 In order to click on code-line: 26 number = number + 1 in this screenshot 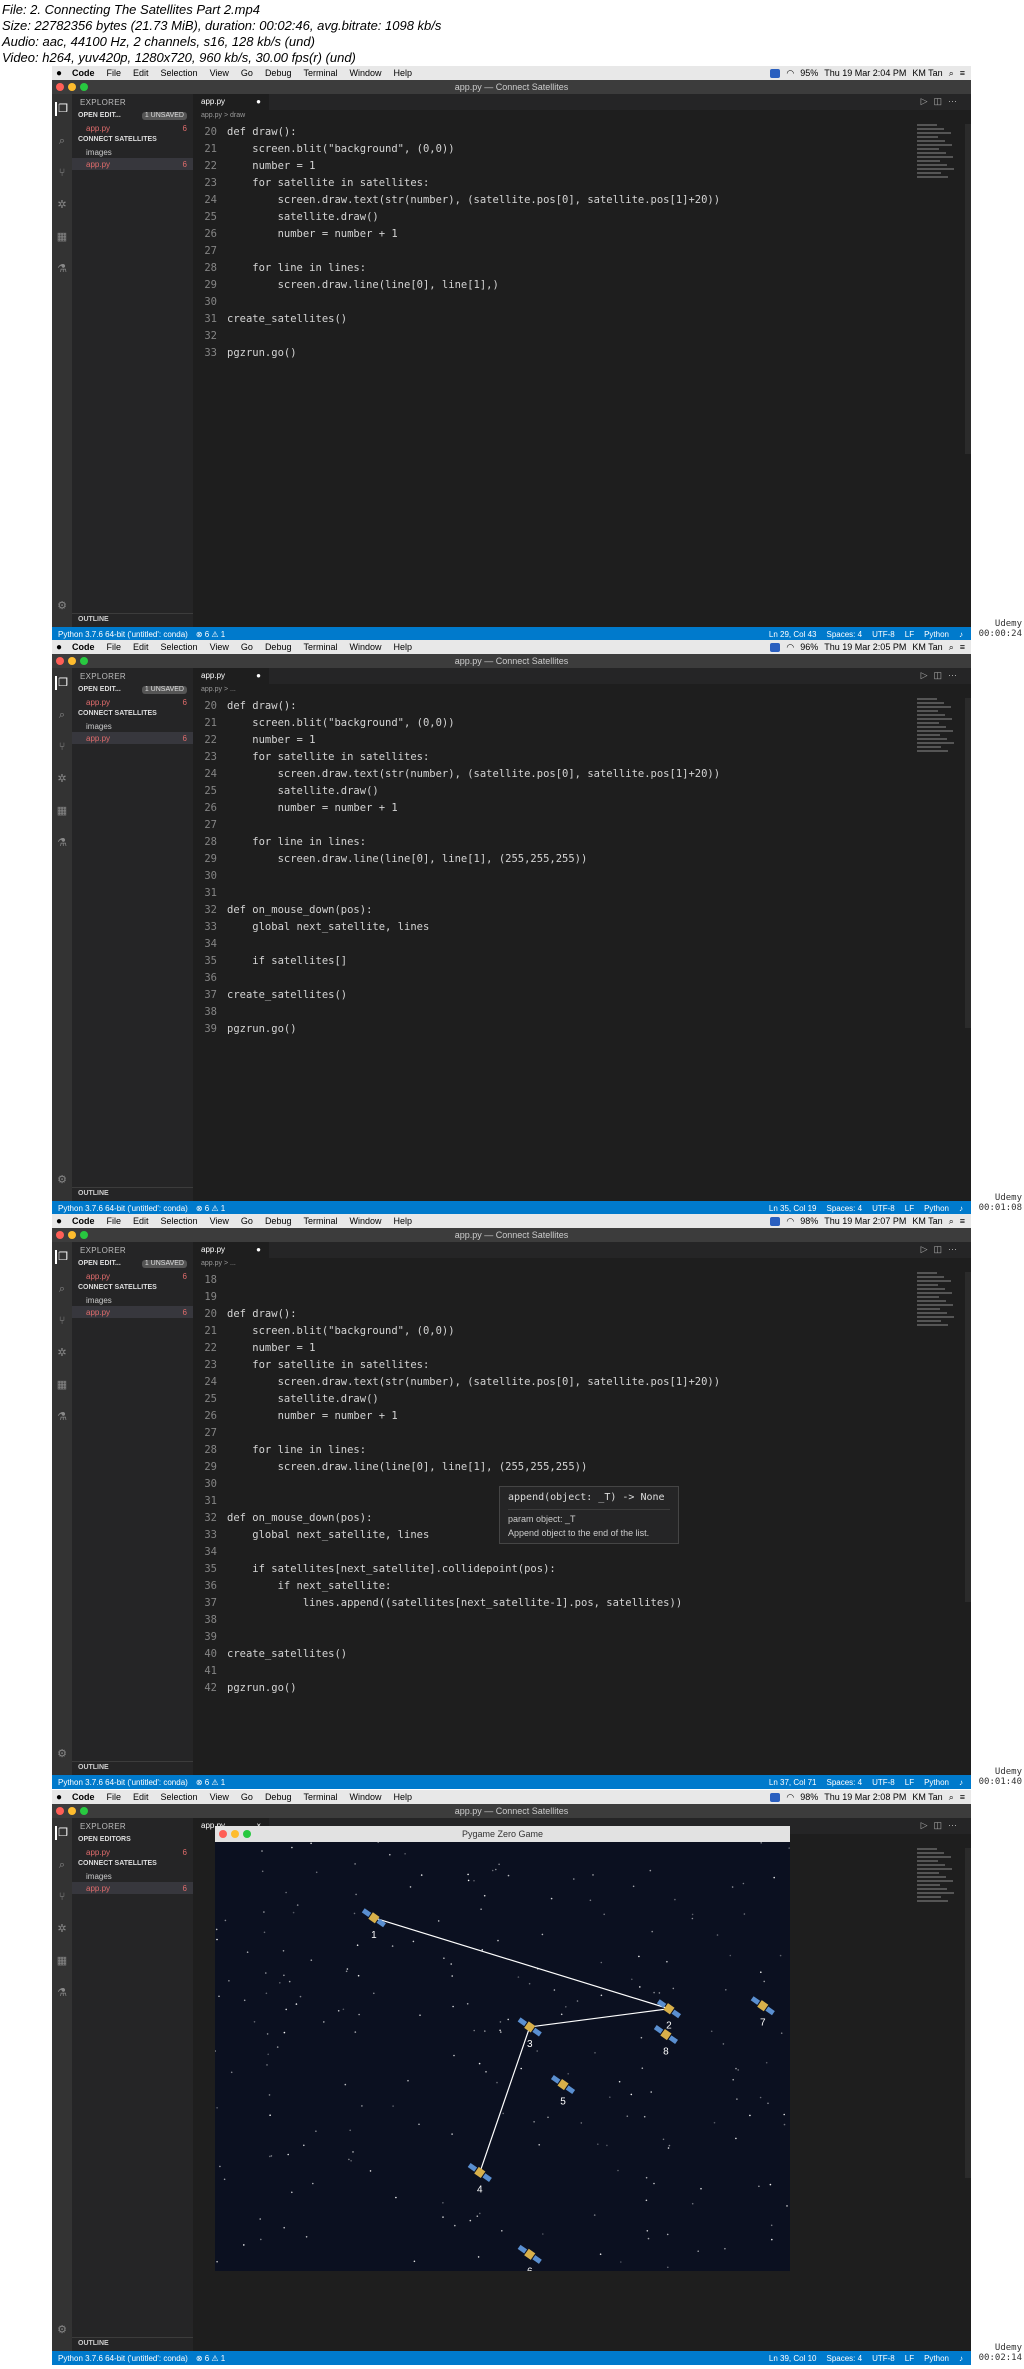, I will do `click(523, 808)`.